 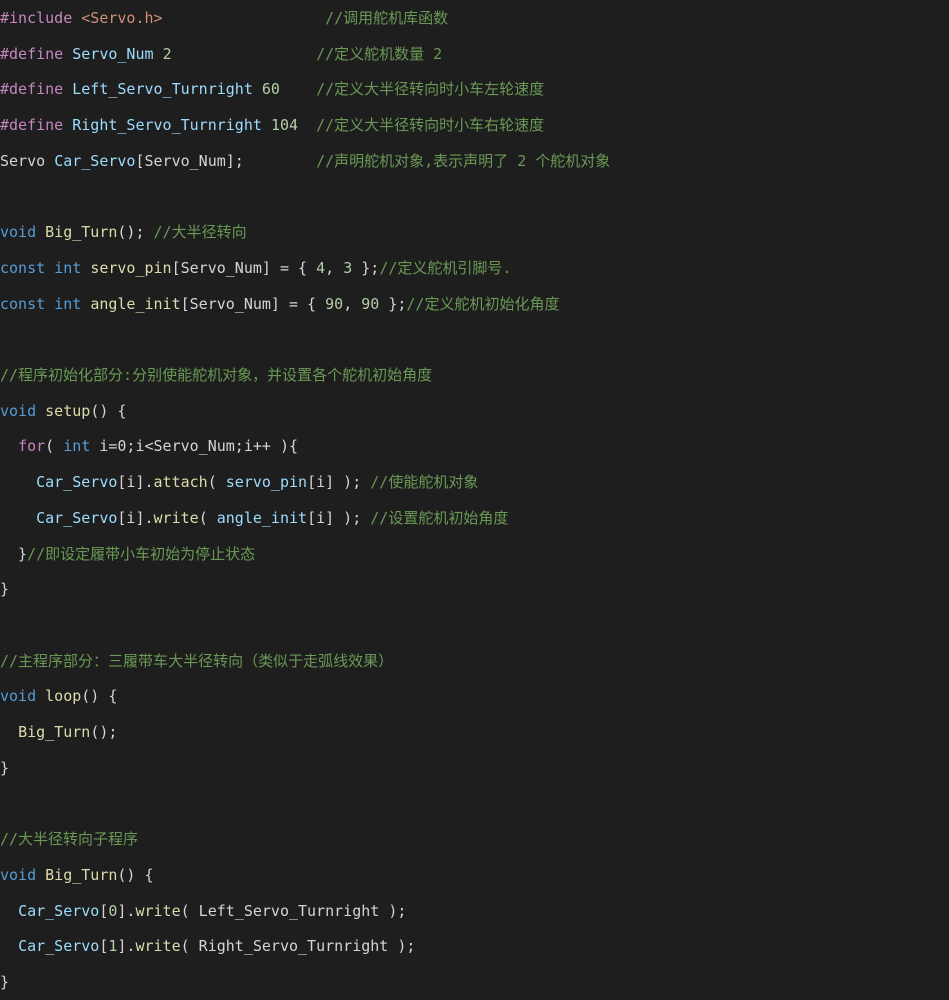 I want to click on code-line: //主程序部分：三履带车大半径转向（类似于走弧线效果）, so click(x=196, y=661).